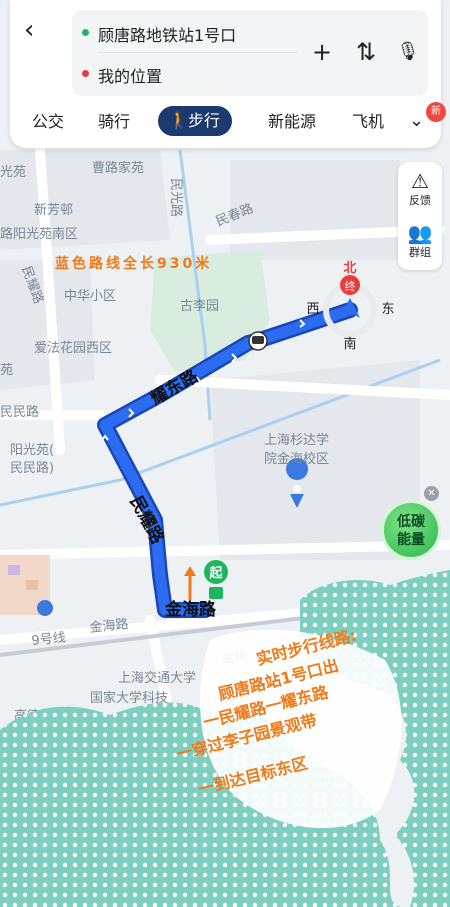 The image size is (450, 907). Describe the element at coordinates (53, 210) in the screenshot. I see `map-label: 新芳邨` at that location.